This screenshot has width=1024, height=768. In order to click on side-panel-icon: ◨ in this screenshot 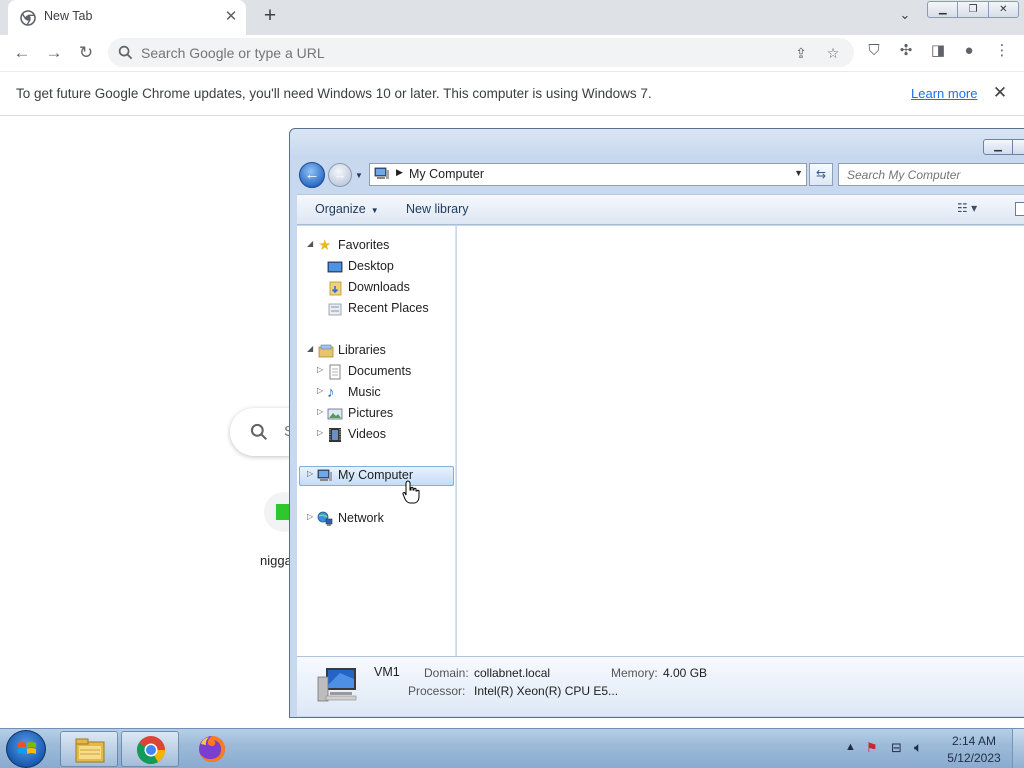, I will do `click(938, 51)`.